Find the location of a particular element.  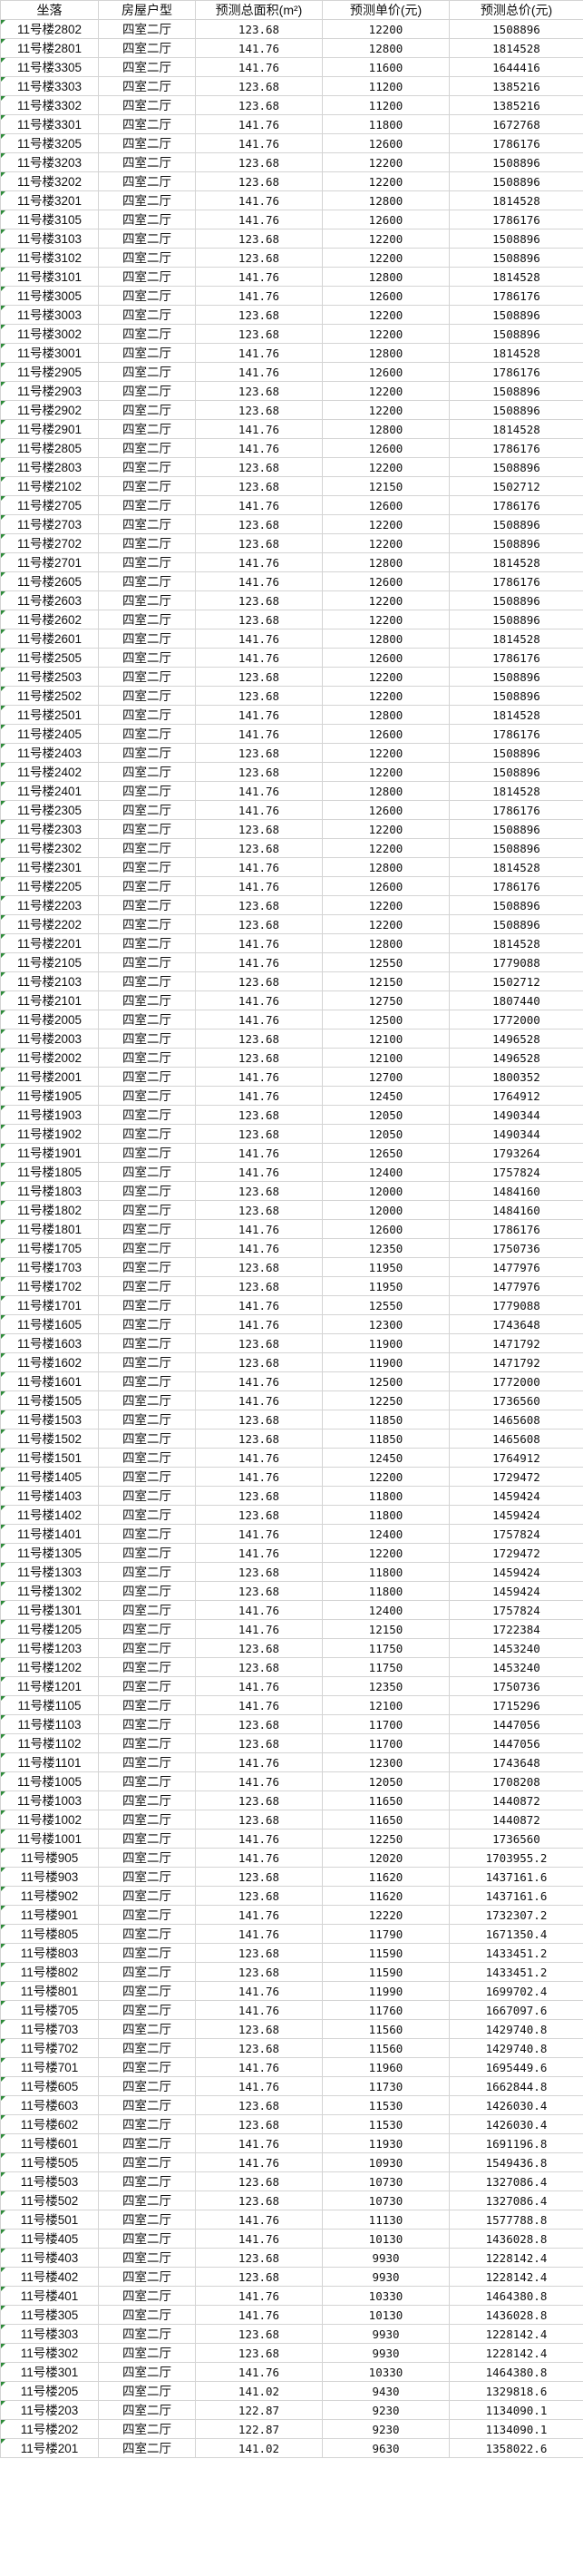

cell-total-price: 1743648 is located at coordinates (516, 1762).